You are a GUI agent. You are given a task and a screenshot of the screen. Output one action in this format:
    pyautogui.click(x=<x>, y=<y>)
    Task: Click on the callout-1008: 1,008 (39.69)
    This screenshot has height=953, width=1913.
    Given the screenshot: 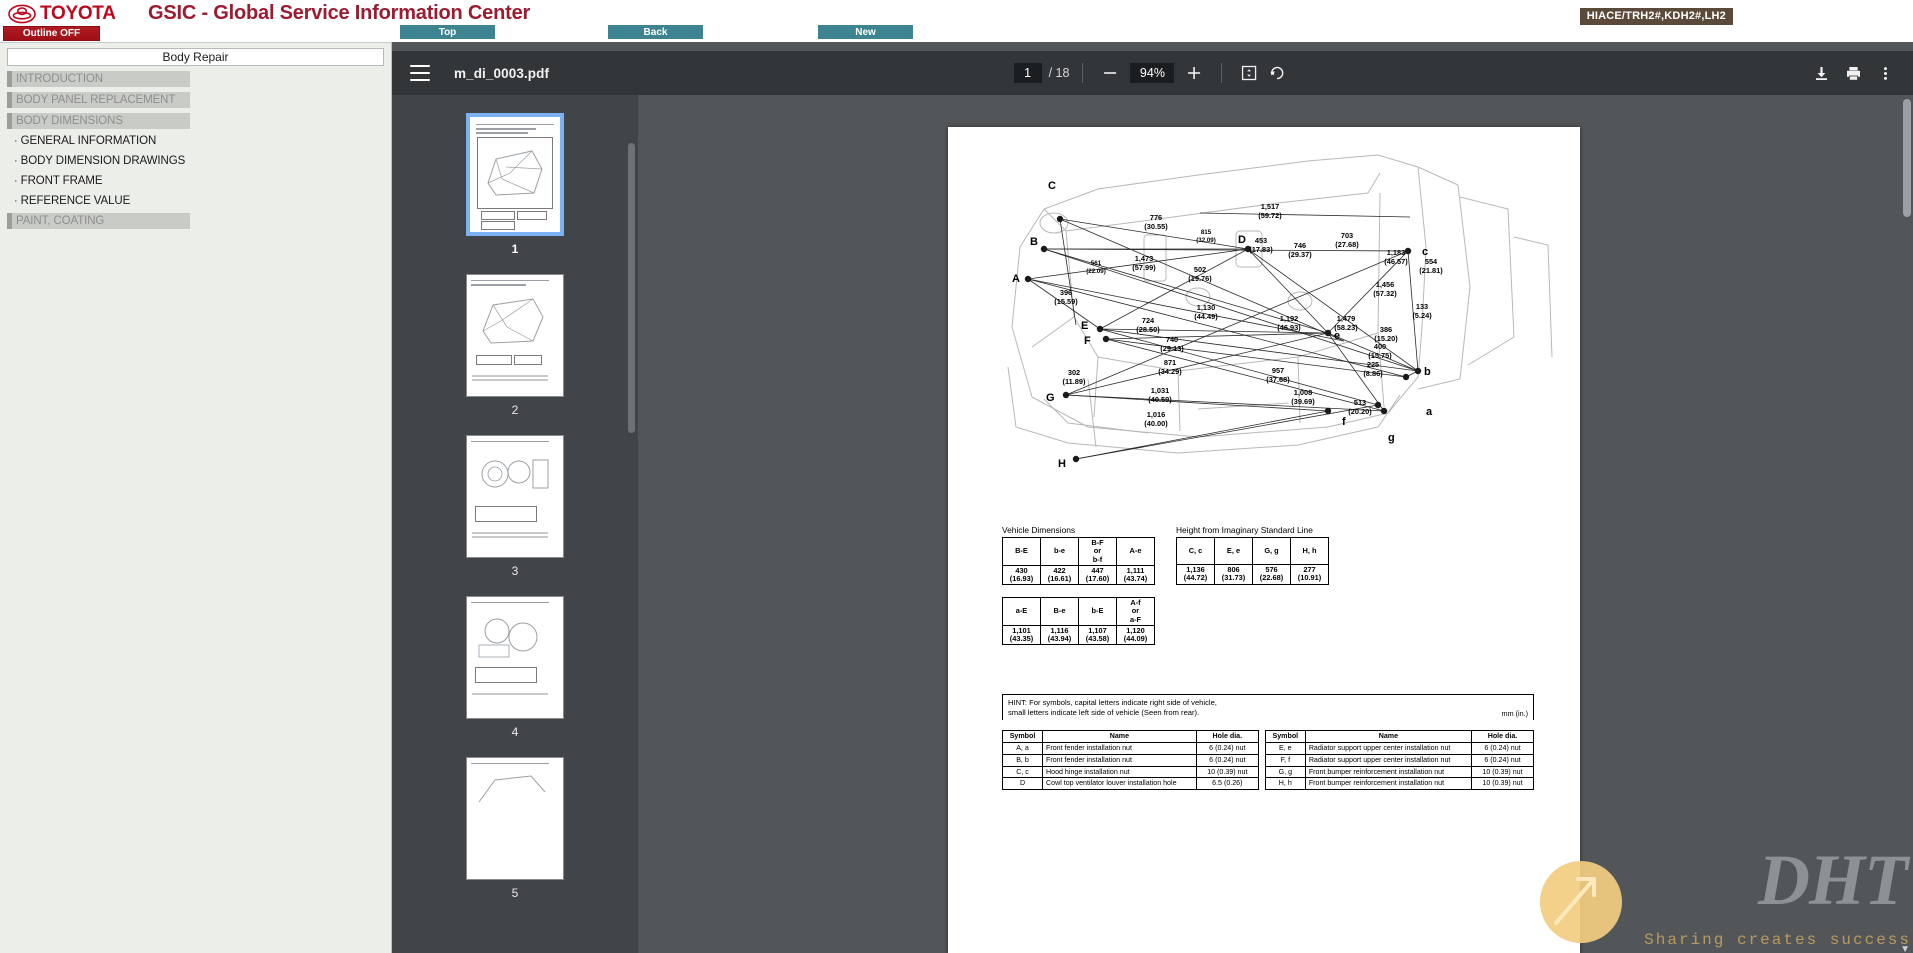 What is the action you would take?
    pyautogui.click(x=1303, y=397)
    